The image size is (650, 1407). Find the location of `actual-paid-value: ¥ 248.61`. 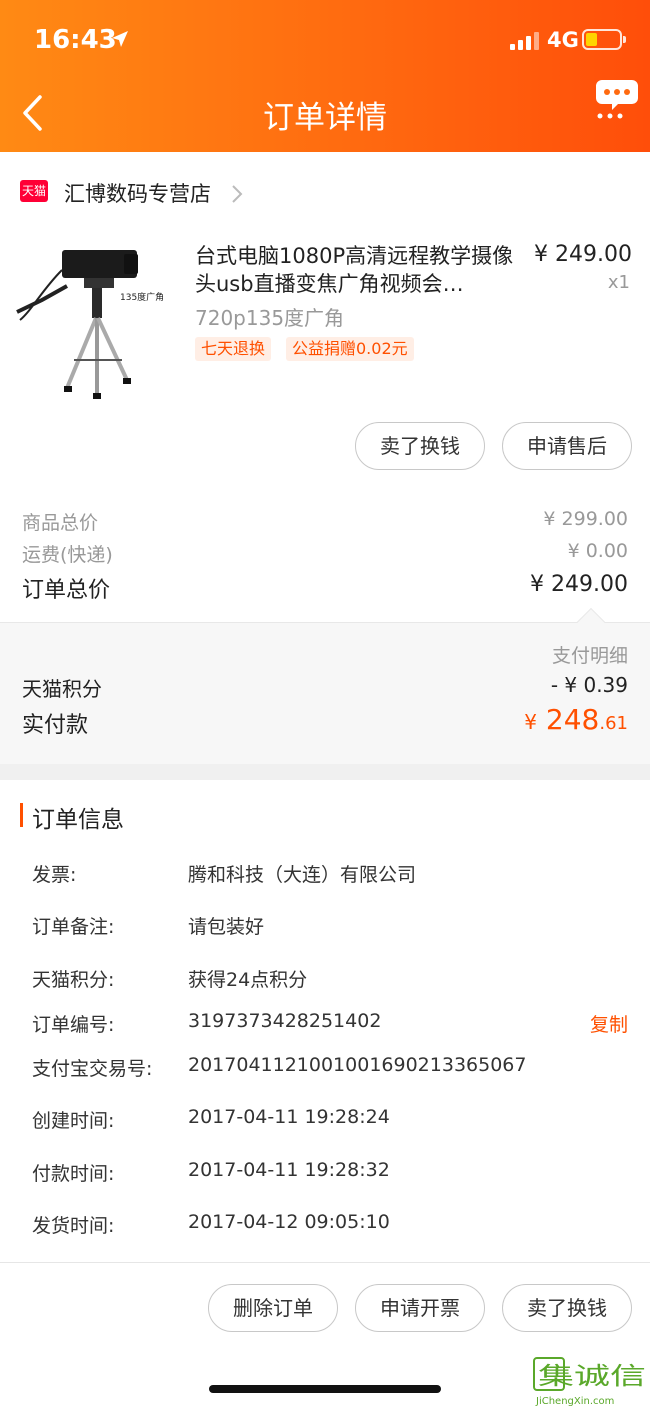

actual-paid-value: ¥ 248.61 is located at coordinates (576, 719).